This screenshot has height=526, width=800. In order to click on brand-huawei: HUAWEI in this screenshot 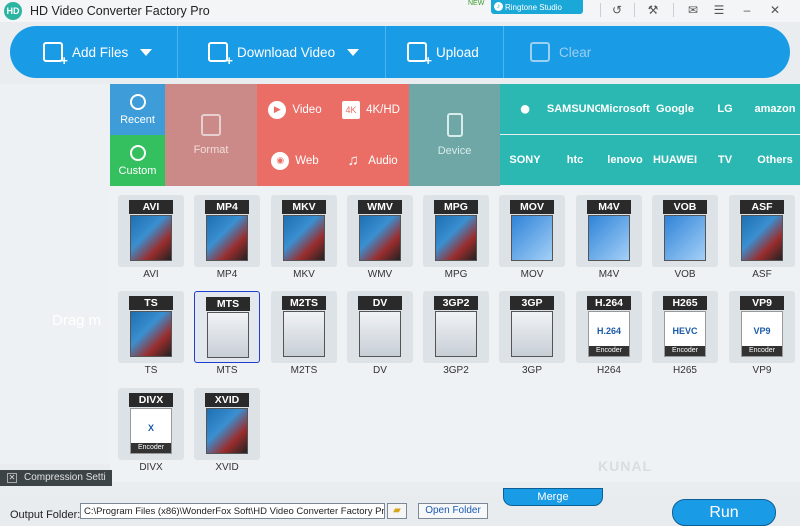, I will do `click(675, 160)`.